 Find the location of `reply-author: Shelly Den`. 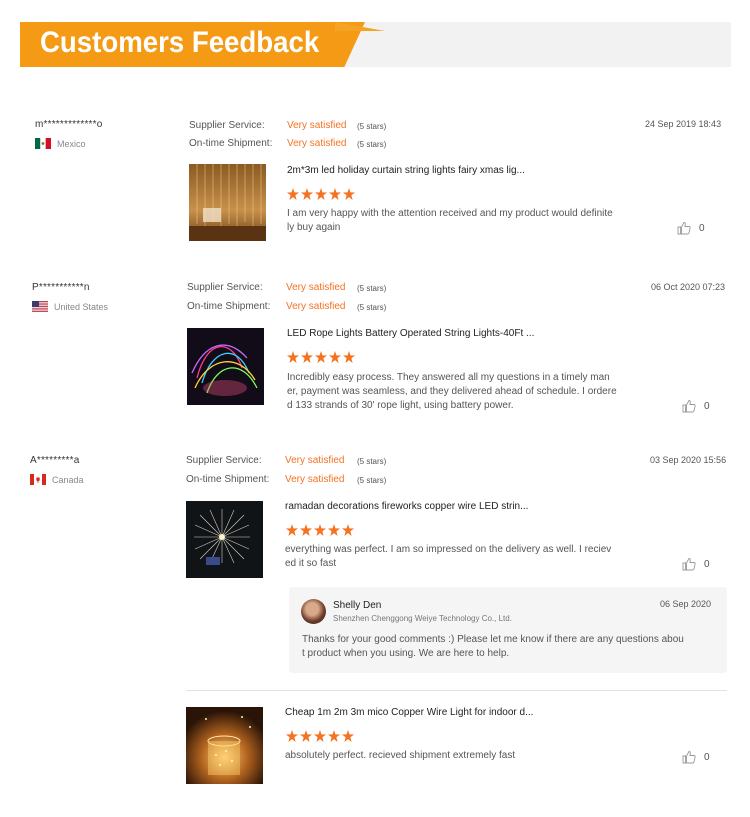

reply-author: Shelly Den is located at coordinates (357, 605).